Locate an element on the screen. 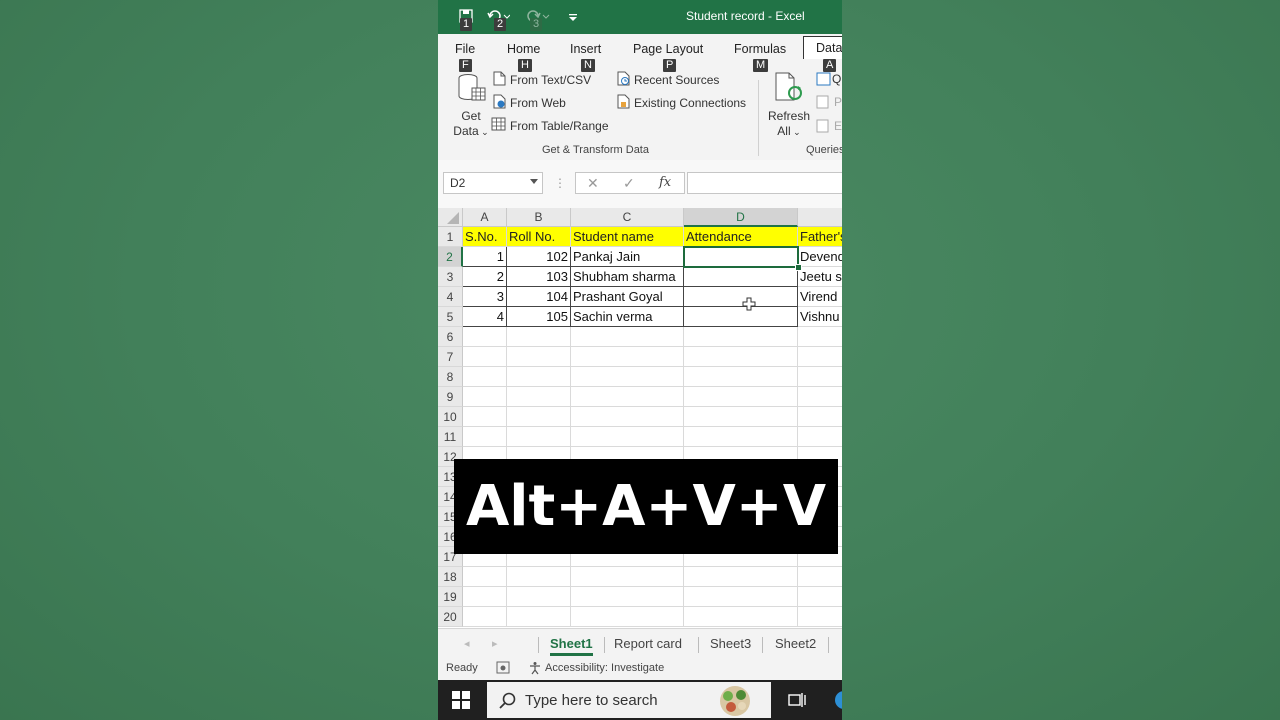 This screenshot has height=720, width=1280. row-header-9: 9 is located at coordinates (450, 397).